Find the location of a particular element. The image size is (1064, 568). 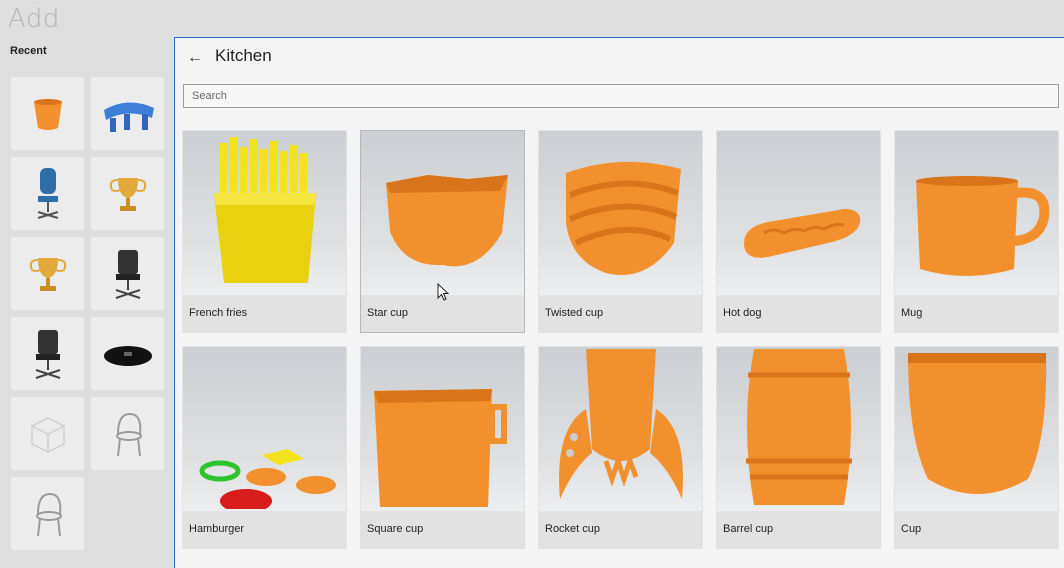

model-card-barrel-cup: Barrel cup is located at coordinates (798, 447).